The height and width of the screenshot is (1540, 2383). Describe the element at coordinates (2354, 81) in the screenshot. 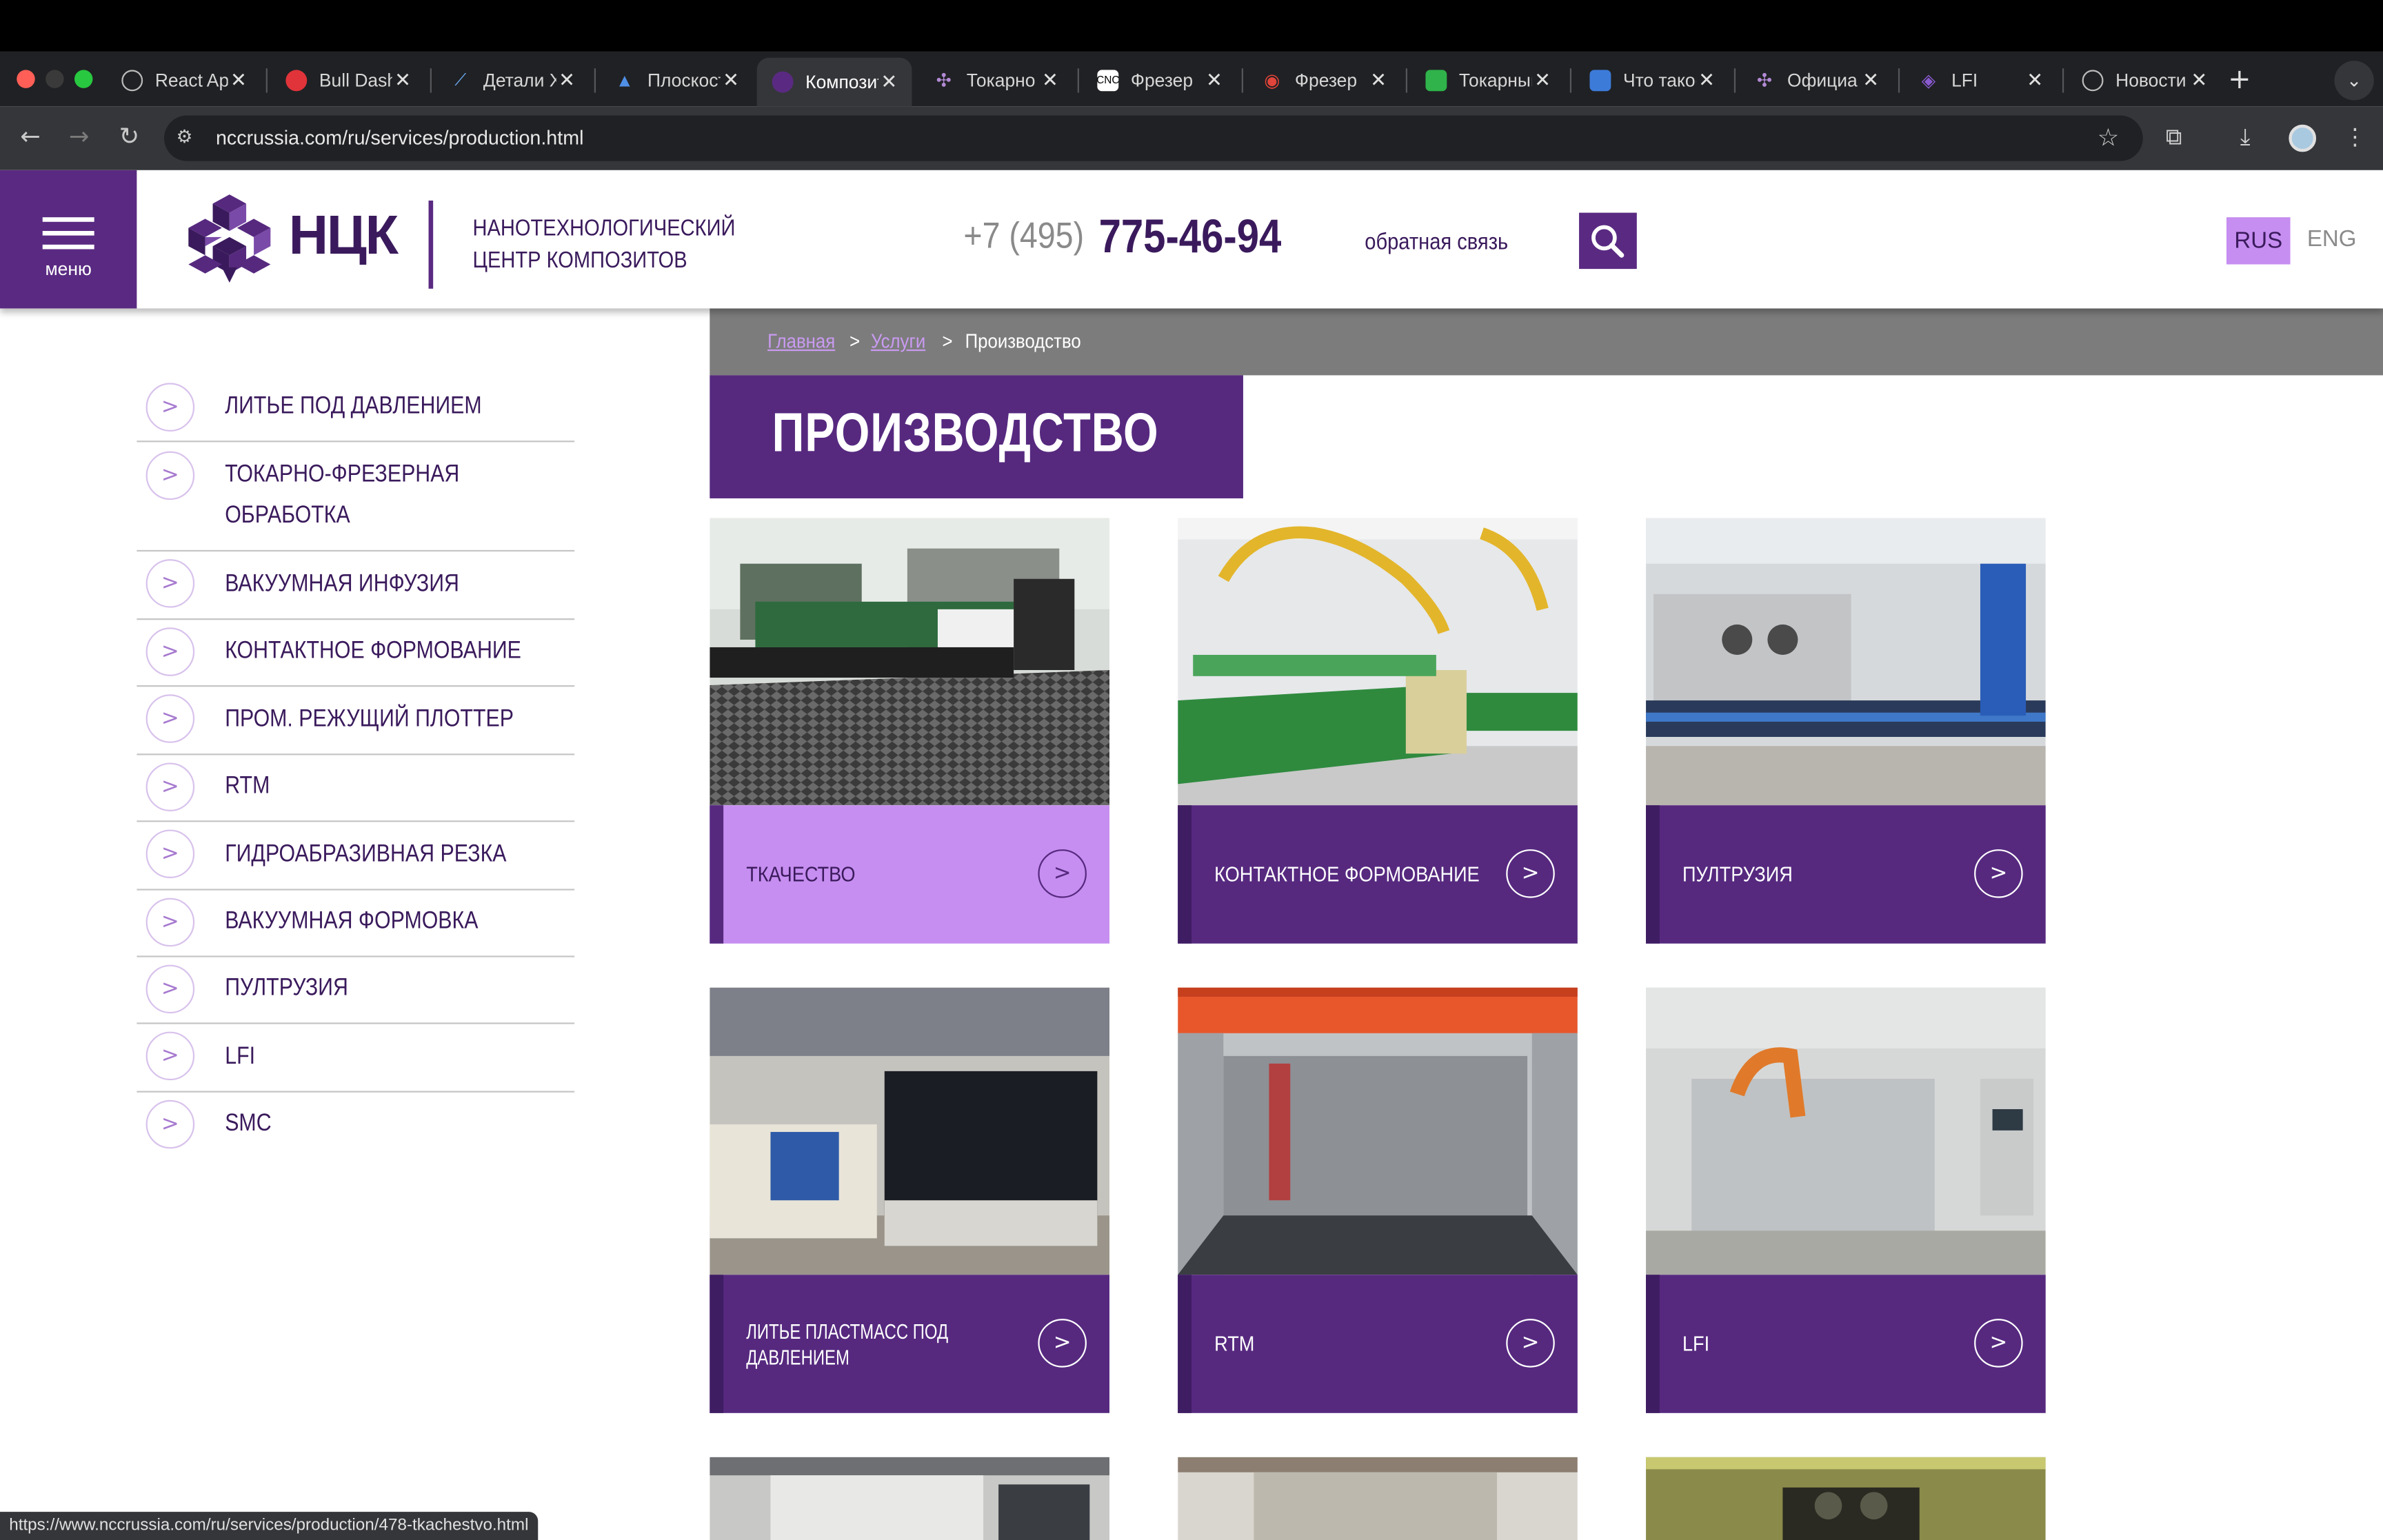

I see `tab-search-icon: ⌄` at that location.